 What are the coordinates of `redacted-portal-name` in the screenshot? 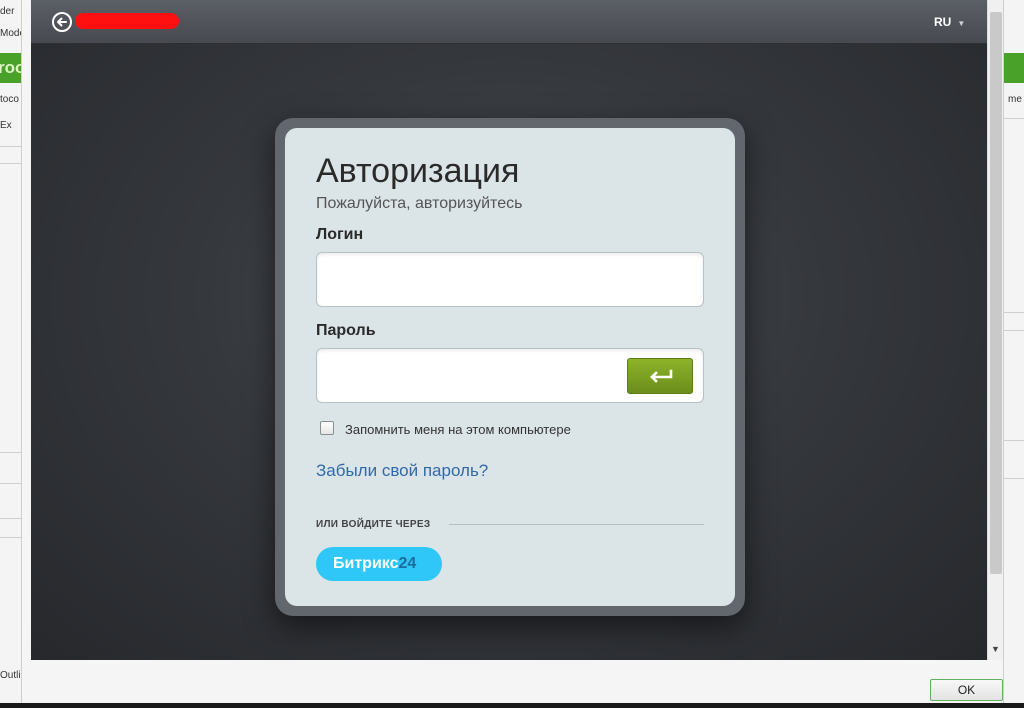 It's located at (127, 21).